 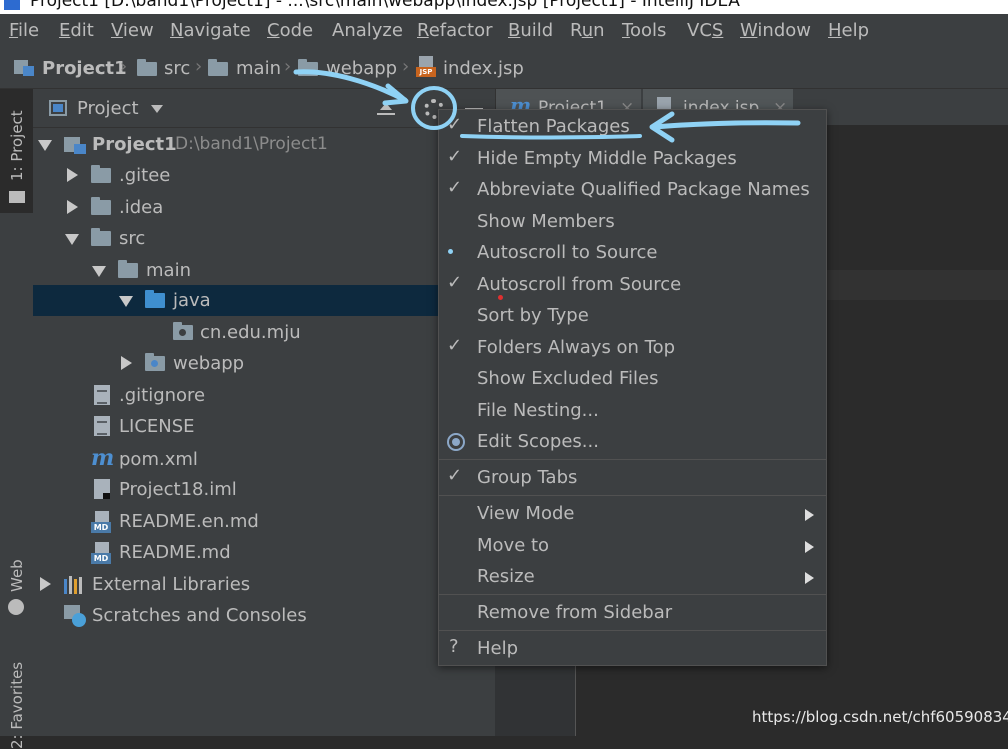 What do you see at coordinates (848, 30) in the screenshot?
I see `menu-help: Help` at bounding box center [848, 30].